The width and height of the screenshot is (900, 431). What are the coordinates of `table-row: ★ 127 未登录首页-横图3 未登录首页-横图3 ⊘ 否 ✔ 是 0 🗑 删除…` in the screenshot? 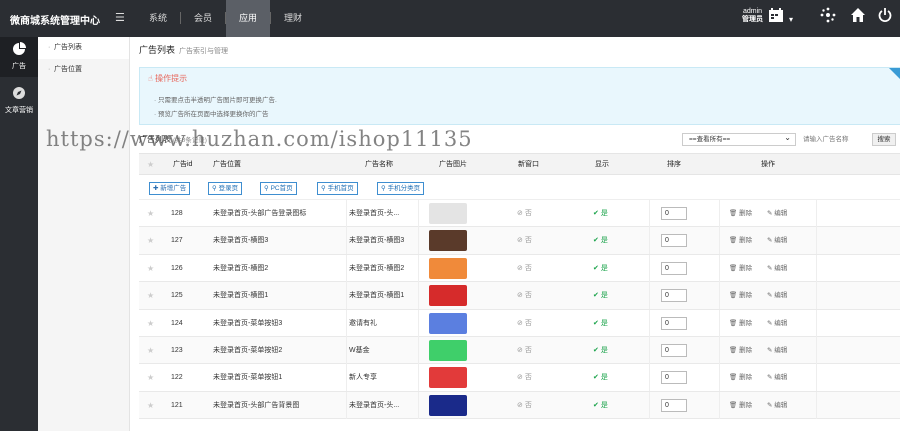 It's located at (519, 241).